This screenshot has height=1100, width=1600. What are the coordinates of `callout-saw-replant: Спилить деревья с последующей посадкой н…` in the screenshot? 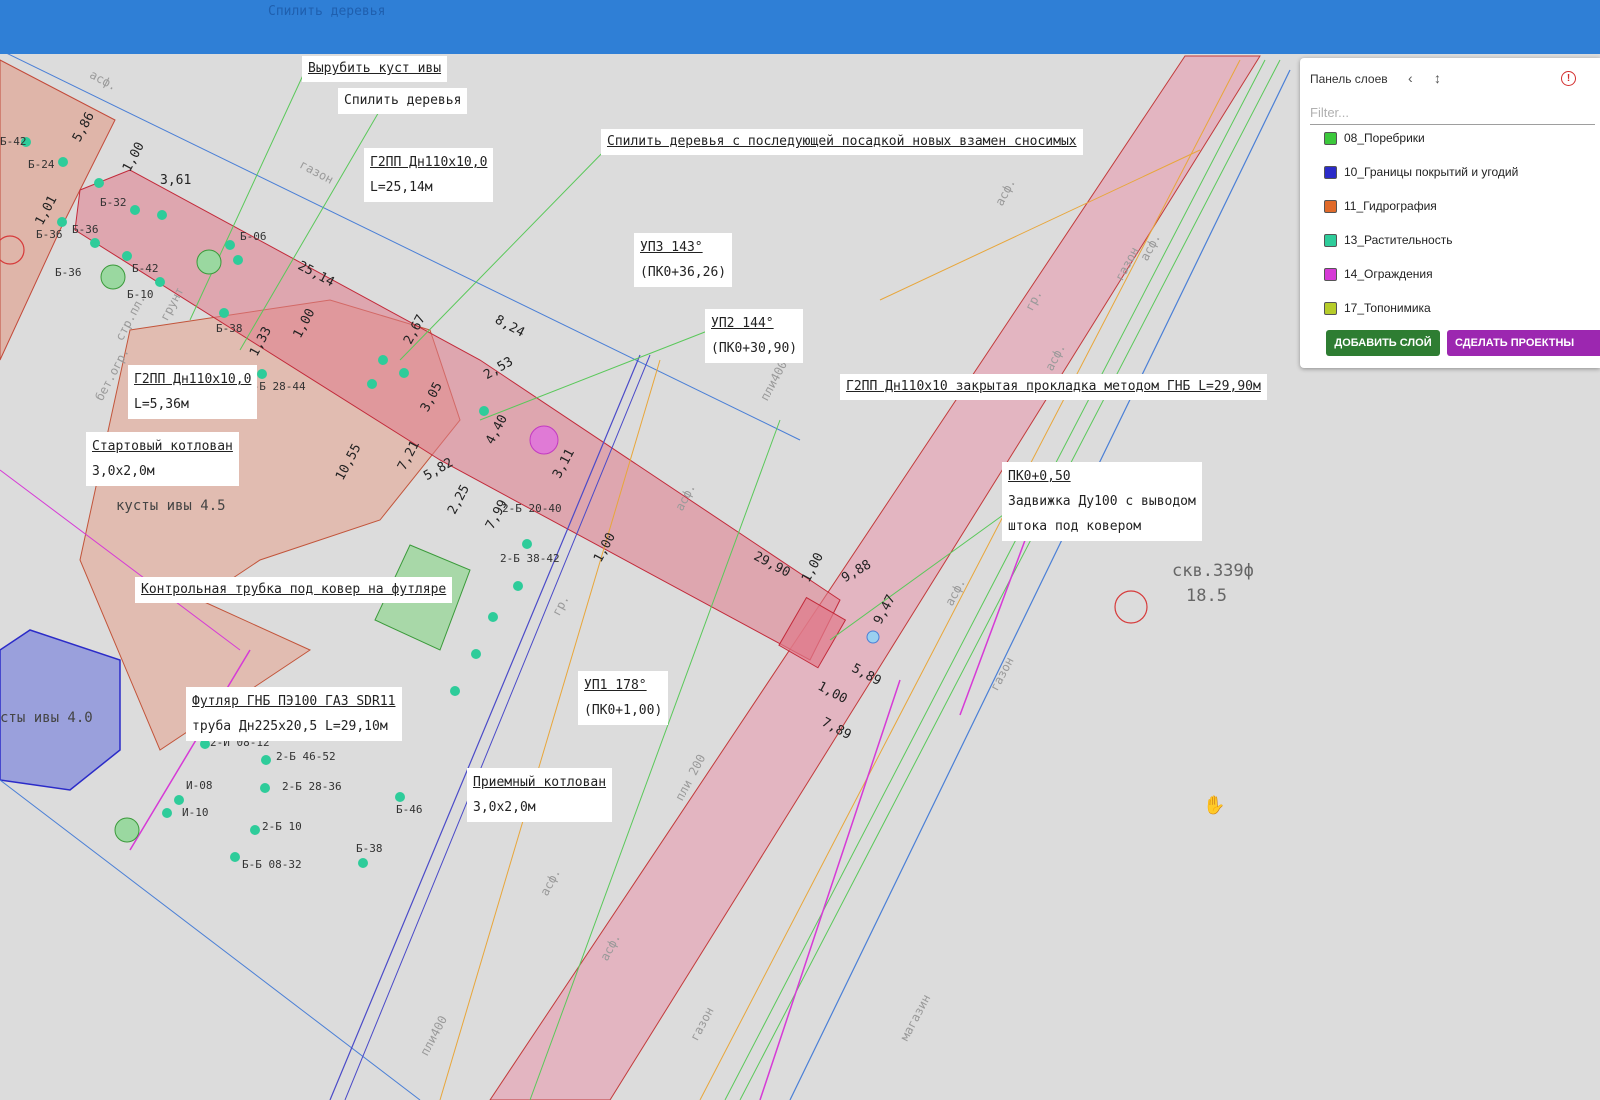 It's located at (842, 142).